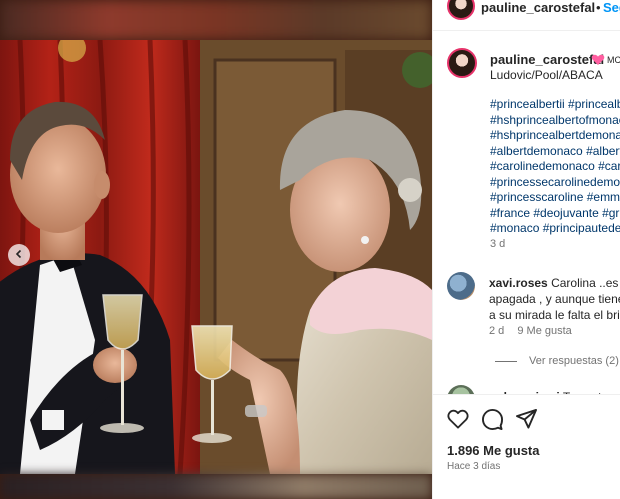  What do you see at coordinates (526, 30) in the screenshot?
I see `header-divider` at bounding box center [526, 30].